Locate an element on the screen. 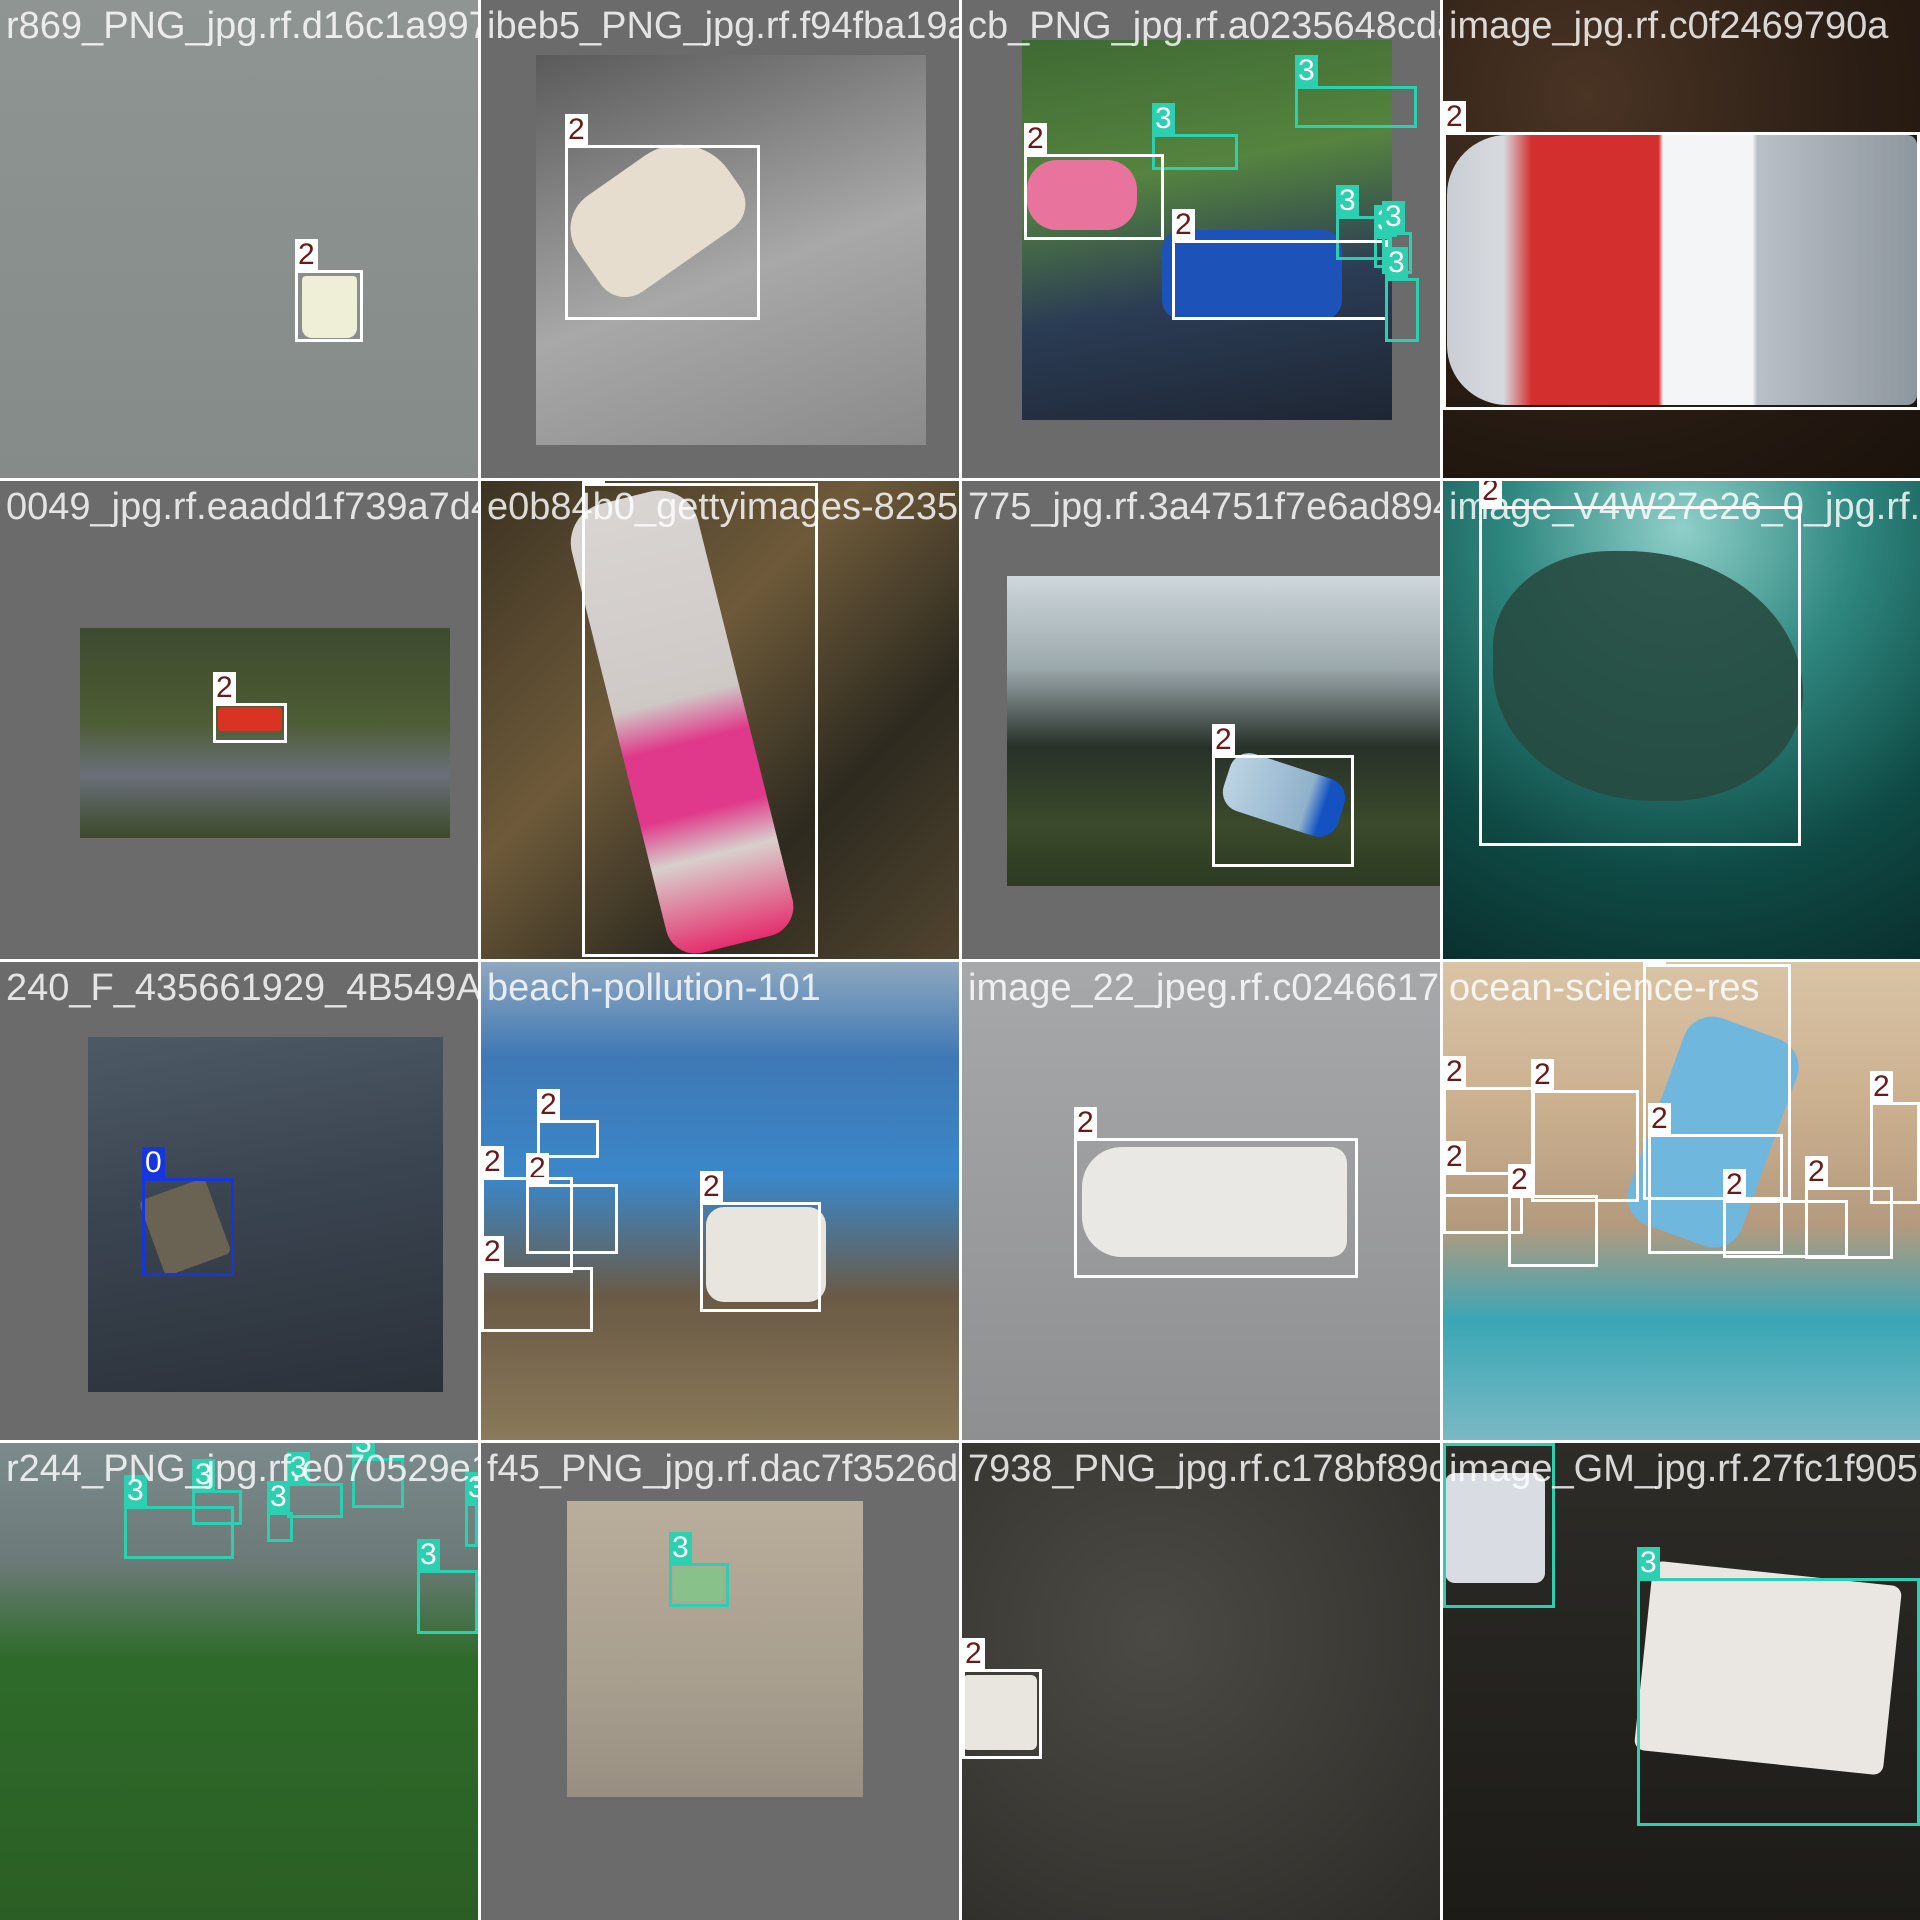 This screenshot has height=1920, width=1920. tile-4: 2 0049_jpg.rf.eaadd1f739a7d4eb14 is located at coordinates (239, 720).